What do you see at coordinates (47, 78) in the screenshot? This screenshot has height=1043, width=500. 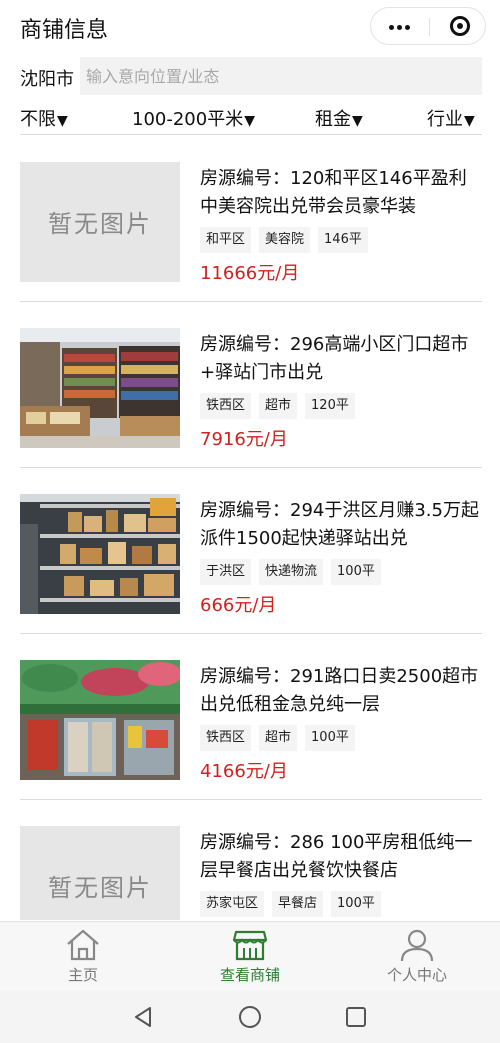 I see `city-selector: 沈阳市` at bounding box center [47, 78].